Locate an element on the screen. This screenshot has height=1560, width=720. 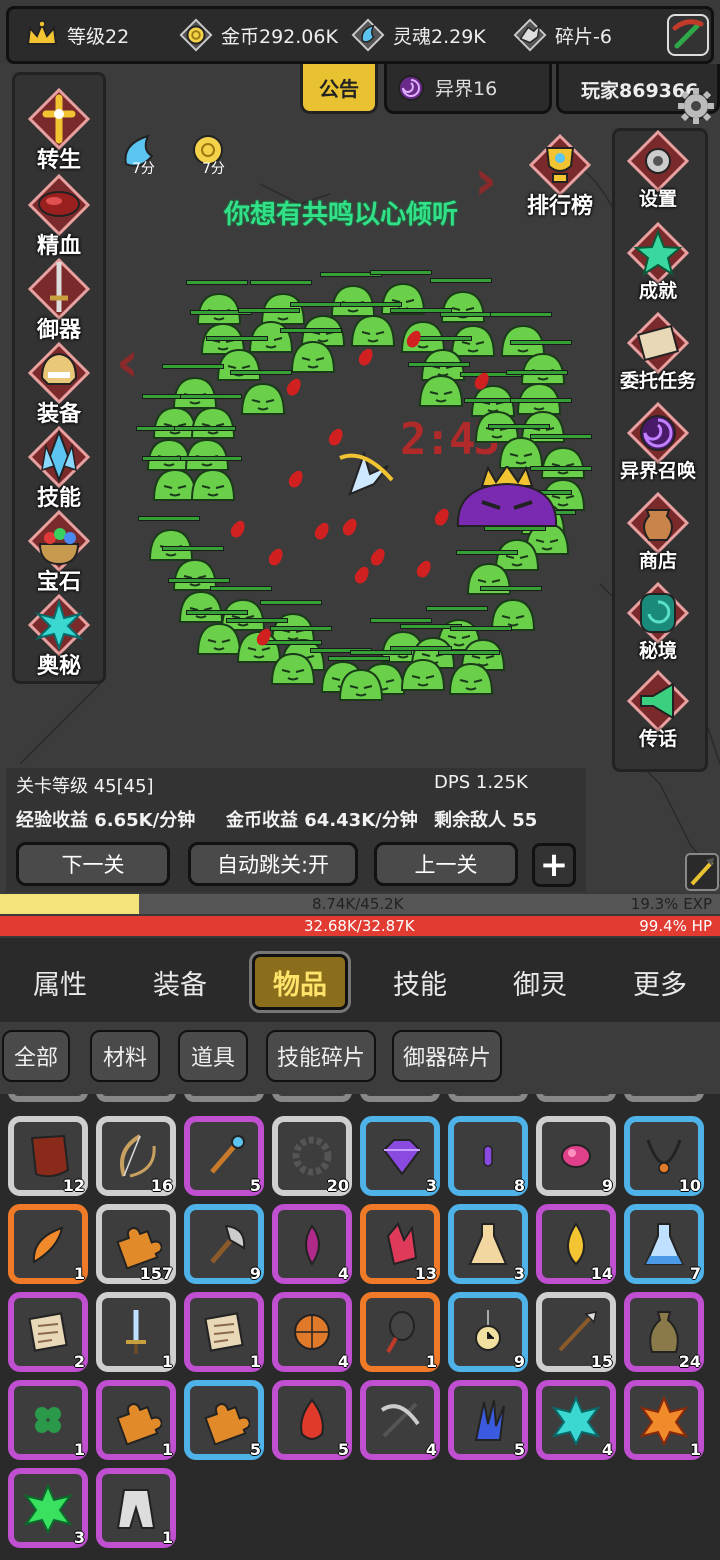
tab-spirits: 御灵 is located at coordinates (540, 982).